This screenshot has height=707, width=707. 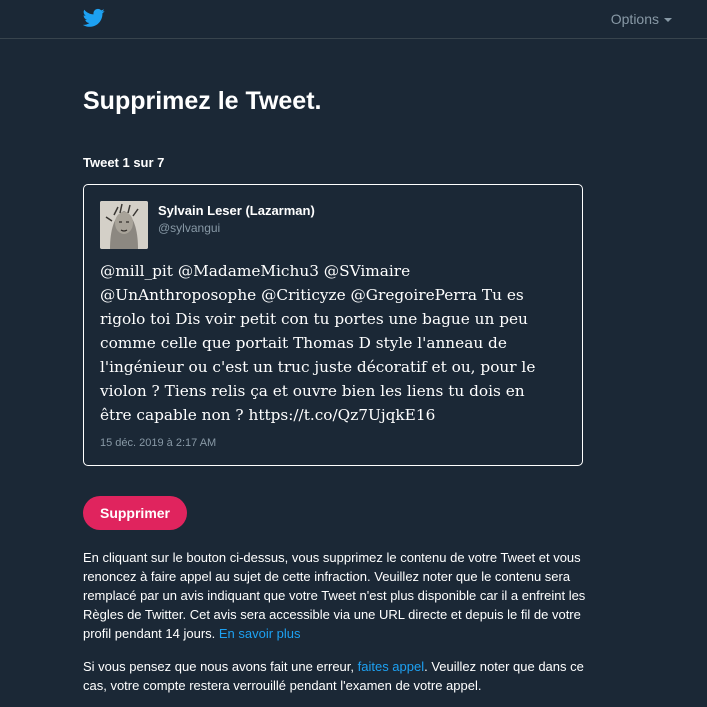 I want to click on learn-more-link: En savoir plus, so click(x=260, y=633).